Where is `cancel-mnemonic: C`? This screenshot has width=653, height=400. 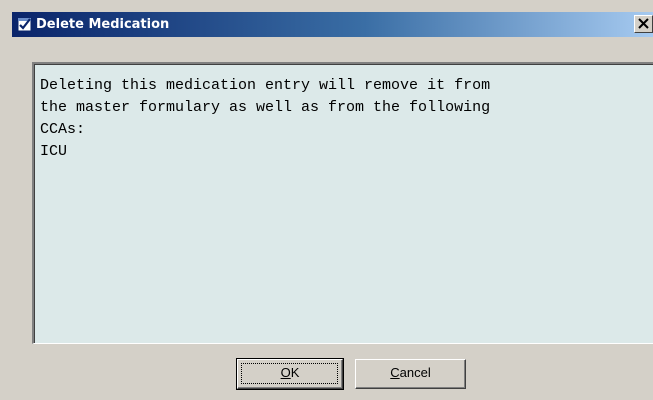
cancel-mnemonic: C is located at coordinates (395, 372).